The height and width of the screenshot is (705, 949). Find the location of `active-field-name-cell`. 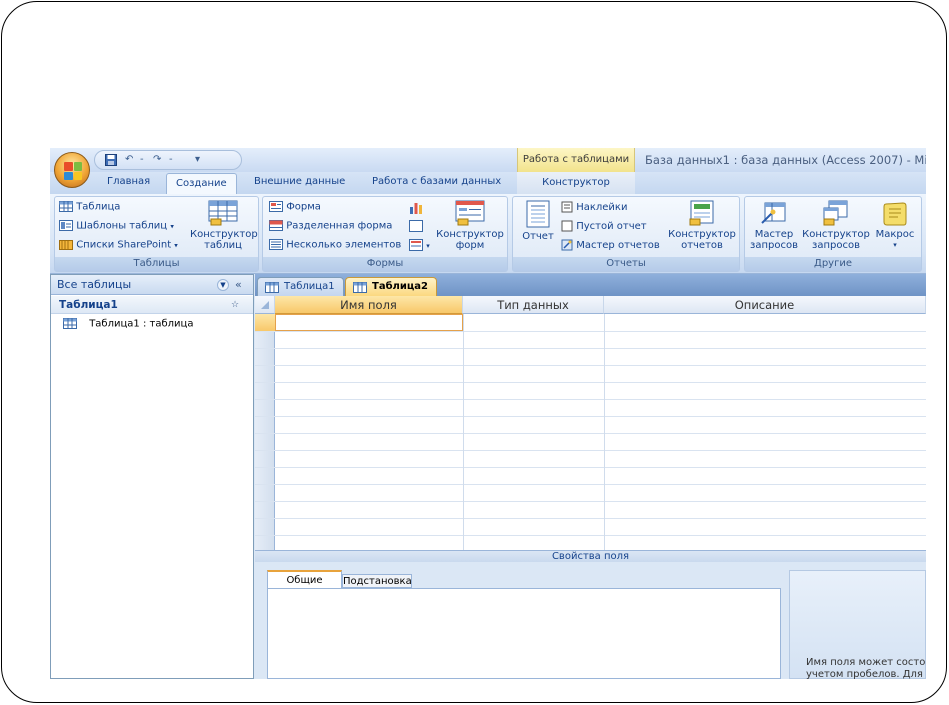

active-field-name-cell is located at coordinates (369, 322).